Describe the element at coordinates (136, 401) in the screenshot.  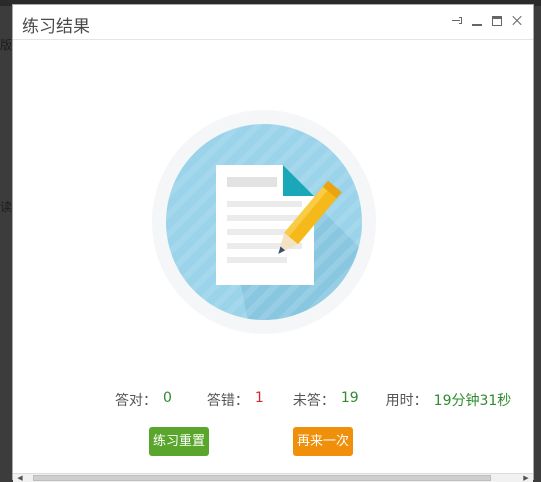
I see `correct-label: 答对：` at that location.